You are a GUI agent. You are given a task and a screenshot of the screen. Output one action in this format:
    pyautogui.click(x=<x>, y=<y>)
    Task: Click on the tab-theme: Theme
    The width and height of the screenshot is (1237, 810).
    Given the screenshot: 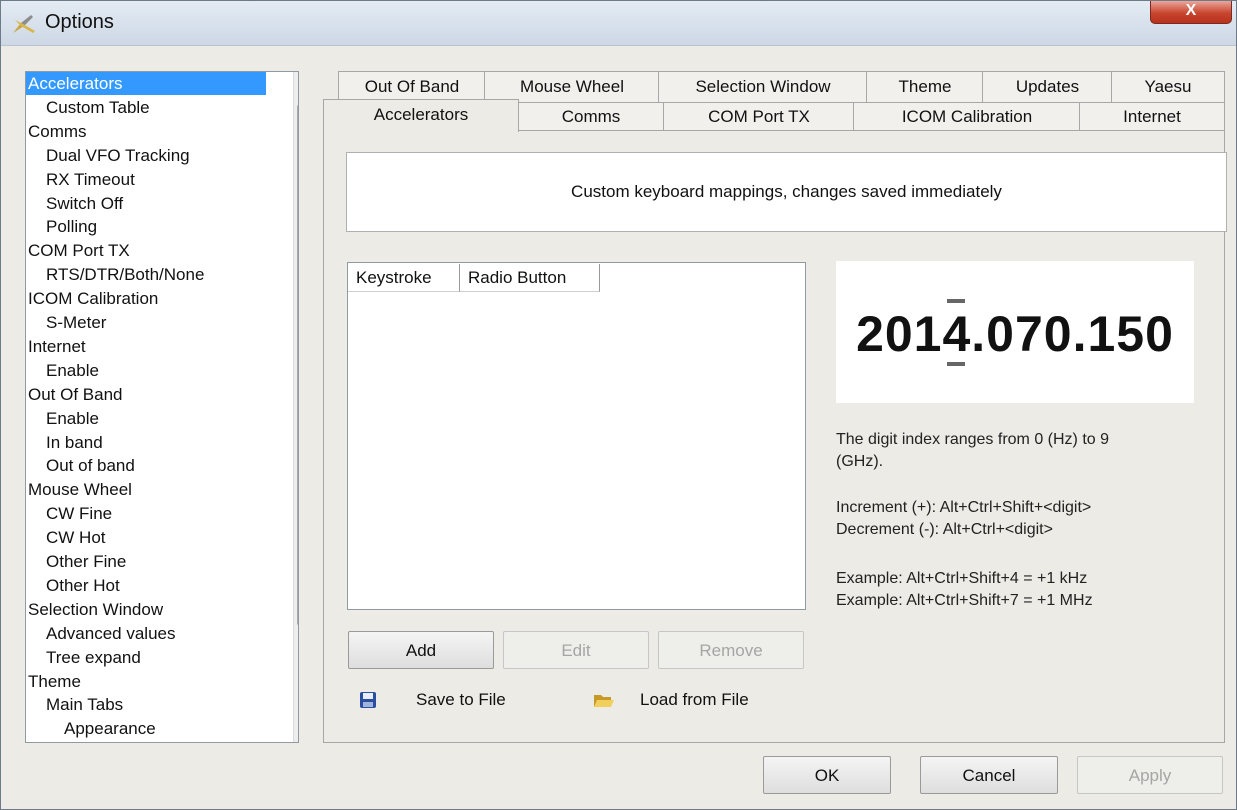 What is the action you would take?
    pyautogui.click(x=925, y=86)
    